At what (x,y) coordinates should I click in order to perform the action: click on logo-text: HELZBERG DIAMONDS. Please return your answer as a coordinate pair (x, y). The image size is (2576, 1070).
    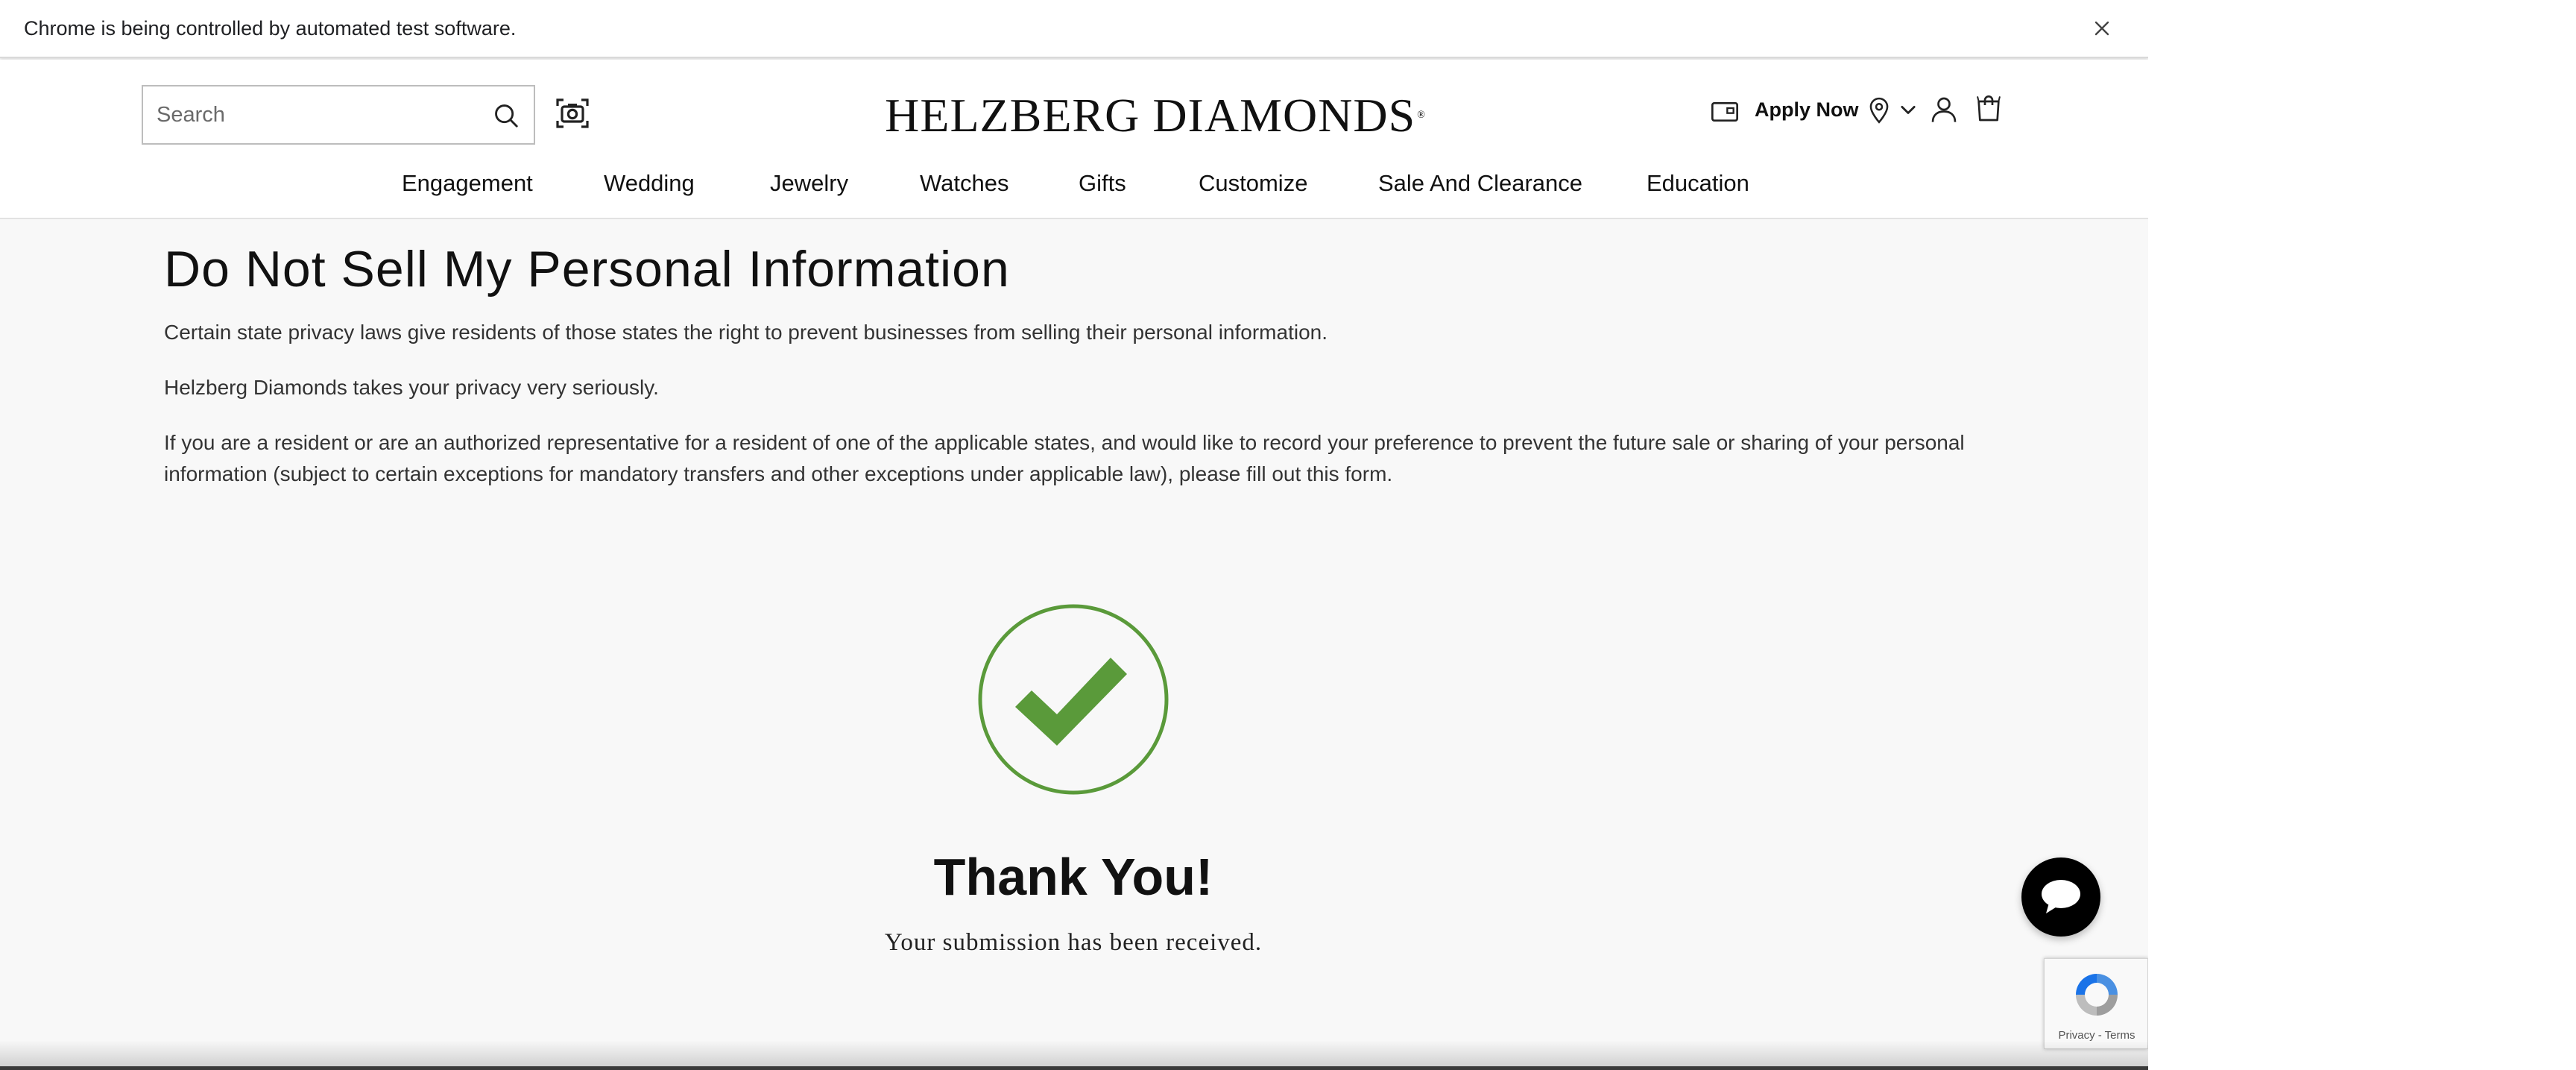
    Looking at the image, I should click on (1150, 116).